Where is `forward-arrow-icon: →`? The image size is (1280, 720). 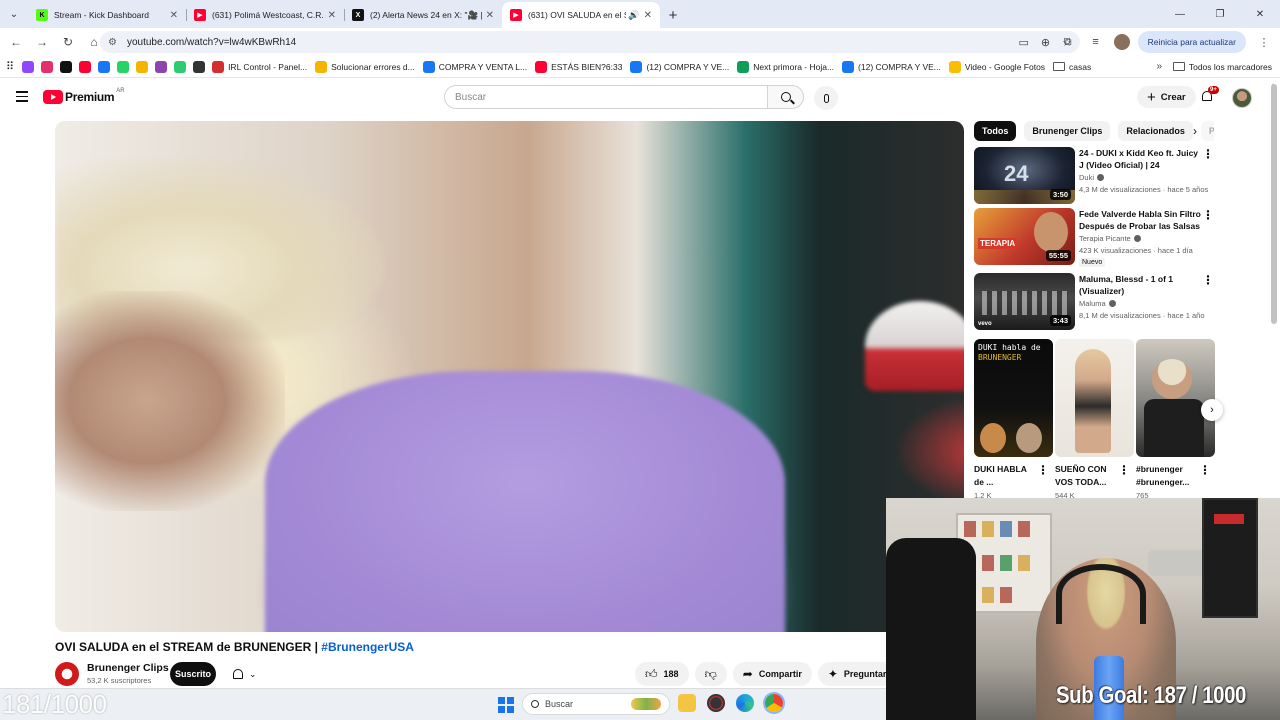 forward-arrow-icon: → is located at coordinates (42, 42).